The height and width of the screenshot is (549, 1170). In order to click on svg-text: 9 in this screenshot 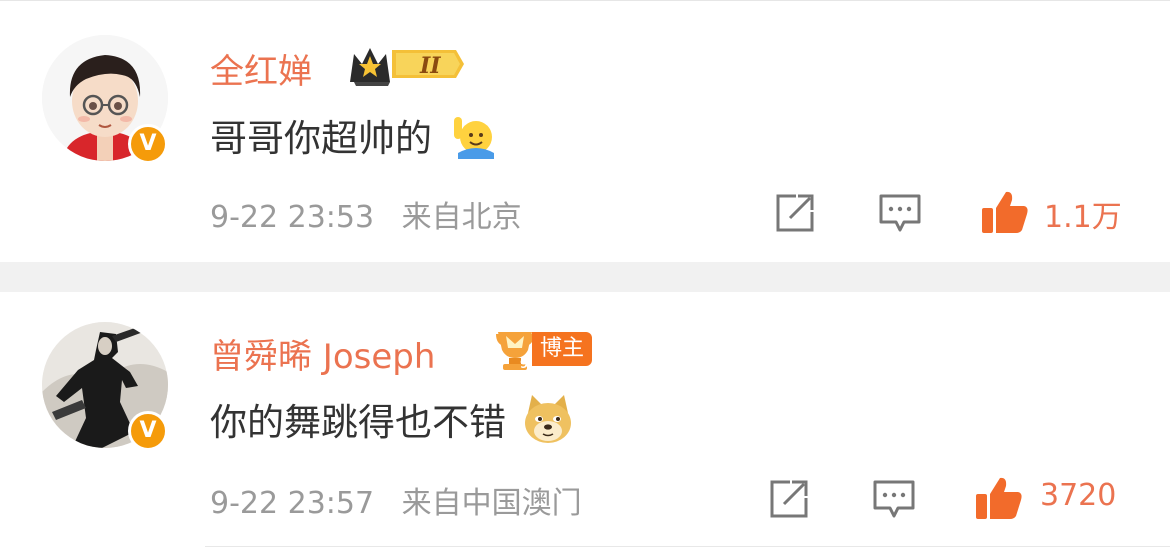, I will do `click(524, 364)`.